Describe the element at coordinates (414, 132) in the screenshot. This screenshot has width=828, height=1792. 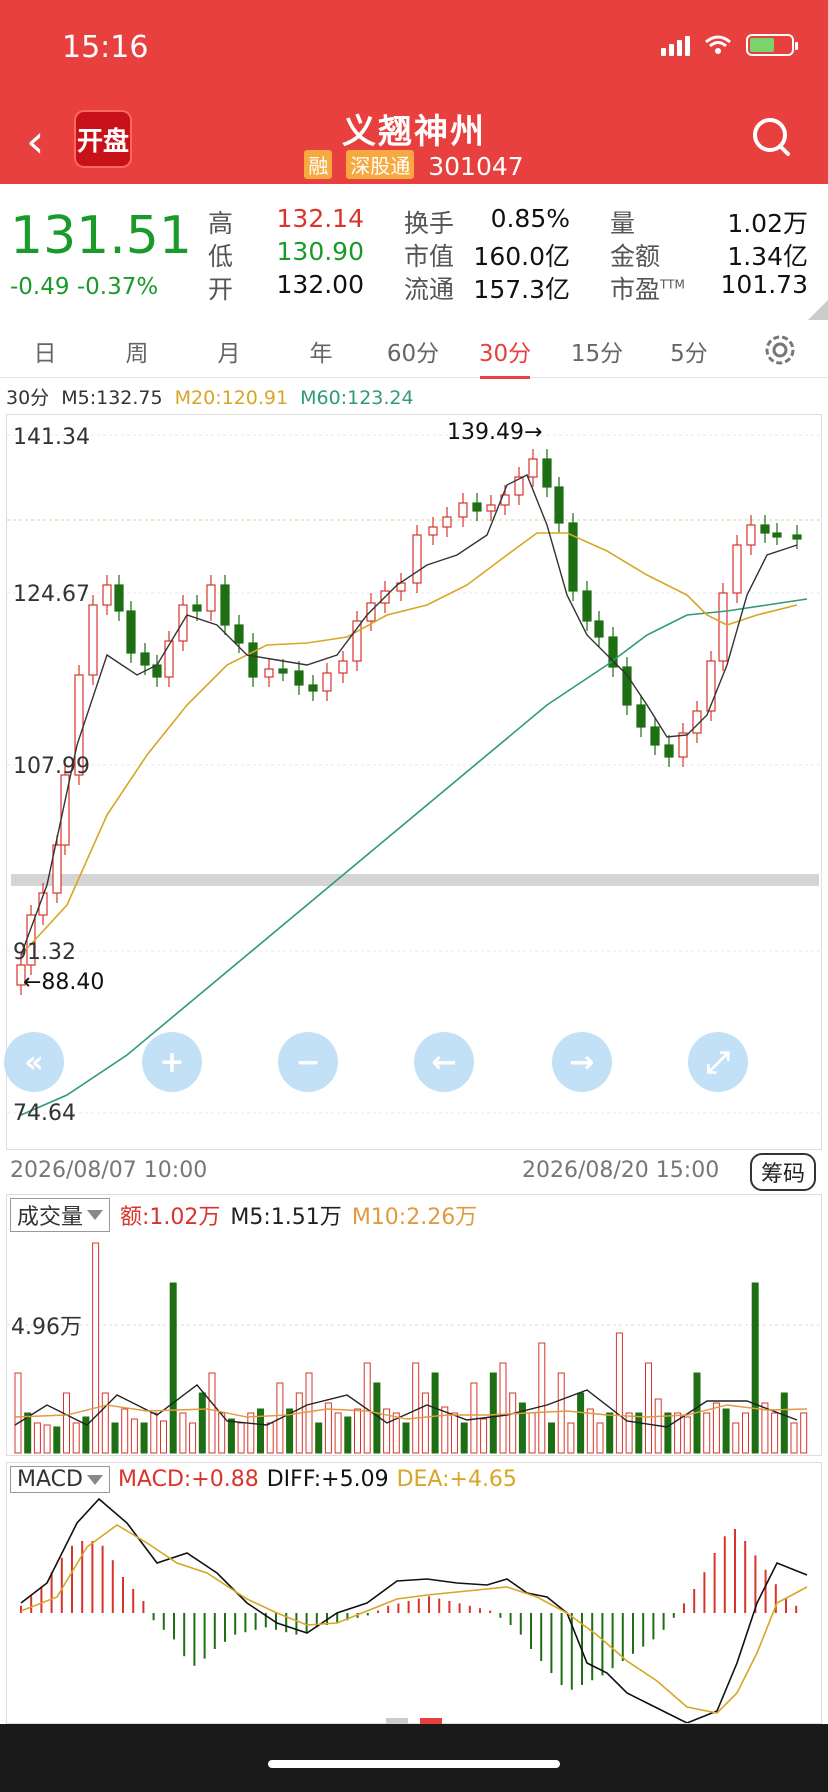
I see `stock-name: 义翘神州` at that location.